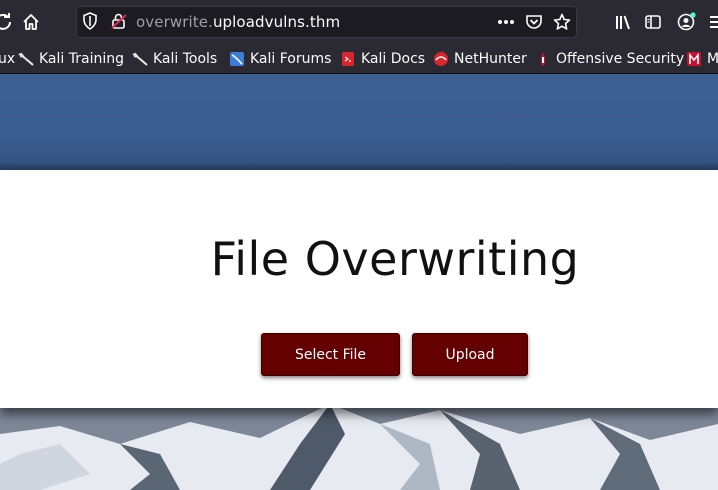  I want to click on bookmark-kali-tools: Kali Tools, so click(174, 59).